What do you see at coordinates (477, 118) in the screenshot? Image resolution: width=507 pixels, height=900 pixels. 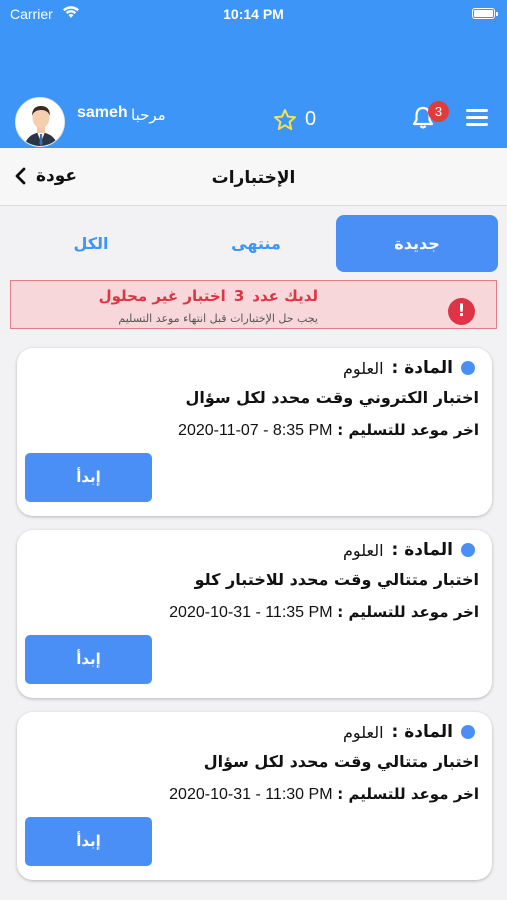 I see `hamburger-menu-icon` at bounding box center [477, 118].